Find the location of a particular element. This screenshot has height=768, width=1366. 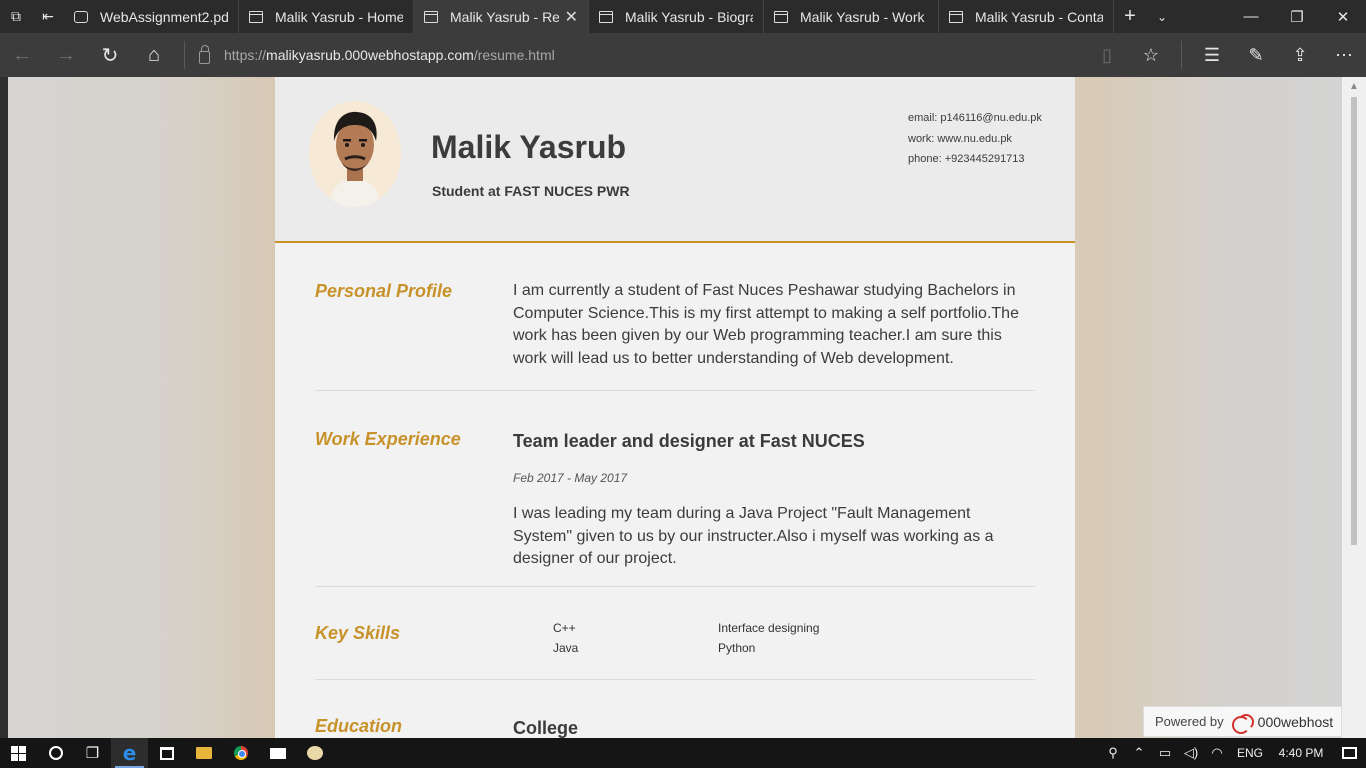

skills-column-2: Interface designing Python is located at coordinates (768, 638).